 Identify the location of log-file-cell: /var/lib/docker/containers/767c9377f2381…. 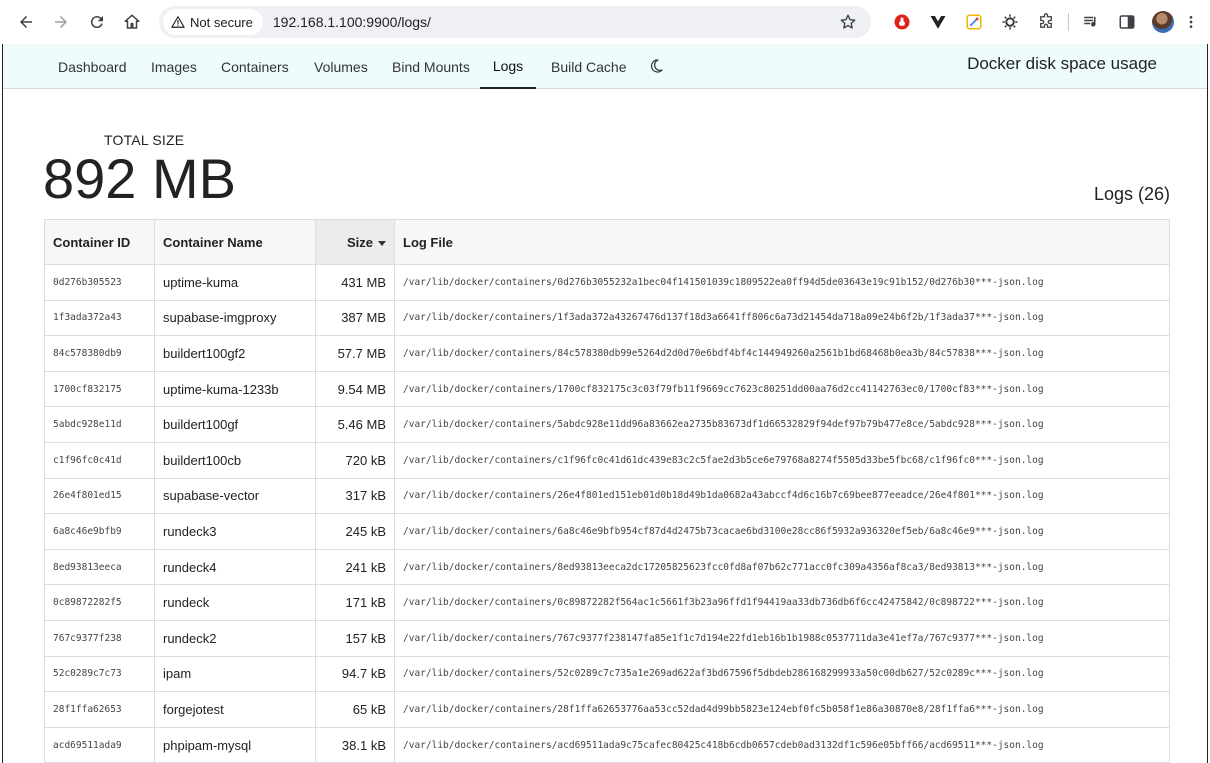
(782, 638).